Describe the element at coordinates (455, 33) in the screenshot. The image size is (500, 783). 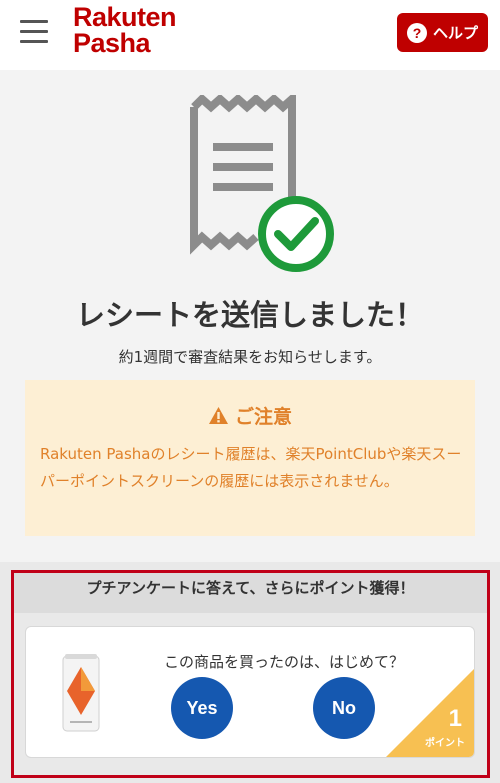
I see `help-button-label: ヘルプ` at that location.